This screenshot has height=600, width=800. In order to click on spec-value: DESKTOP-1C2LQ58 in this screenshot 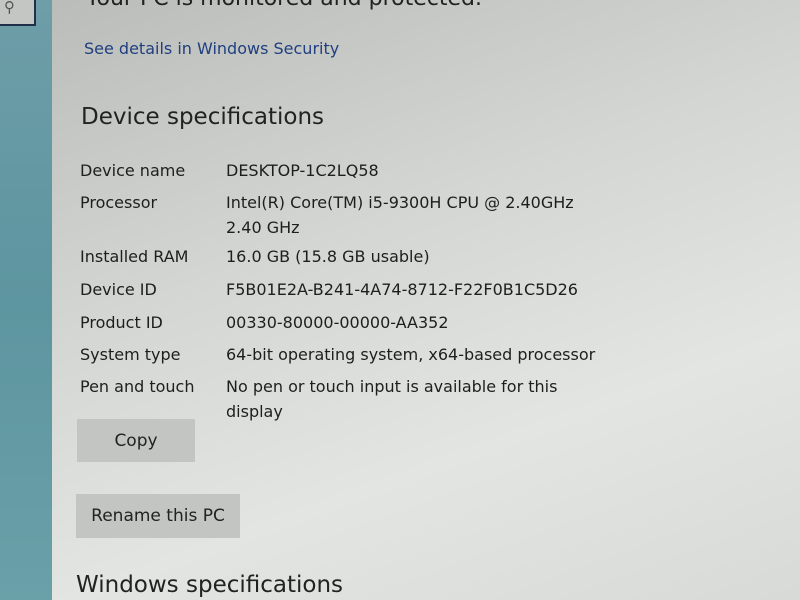, I will do `click(302, 170)`.